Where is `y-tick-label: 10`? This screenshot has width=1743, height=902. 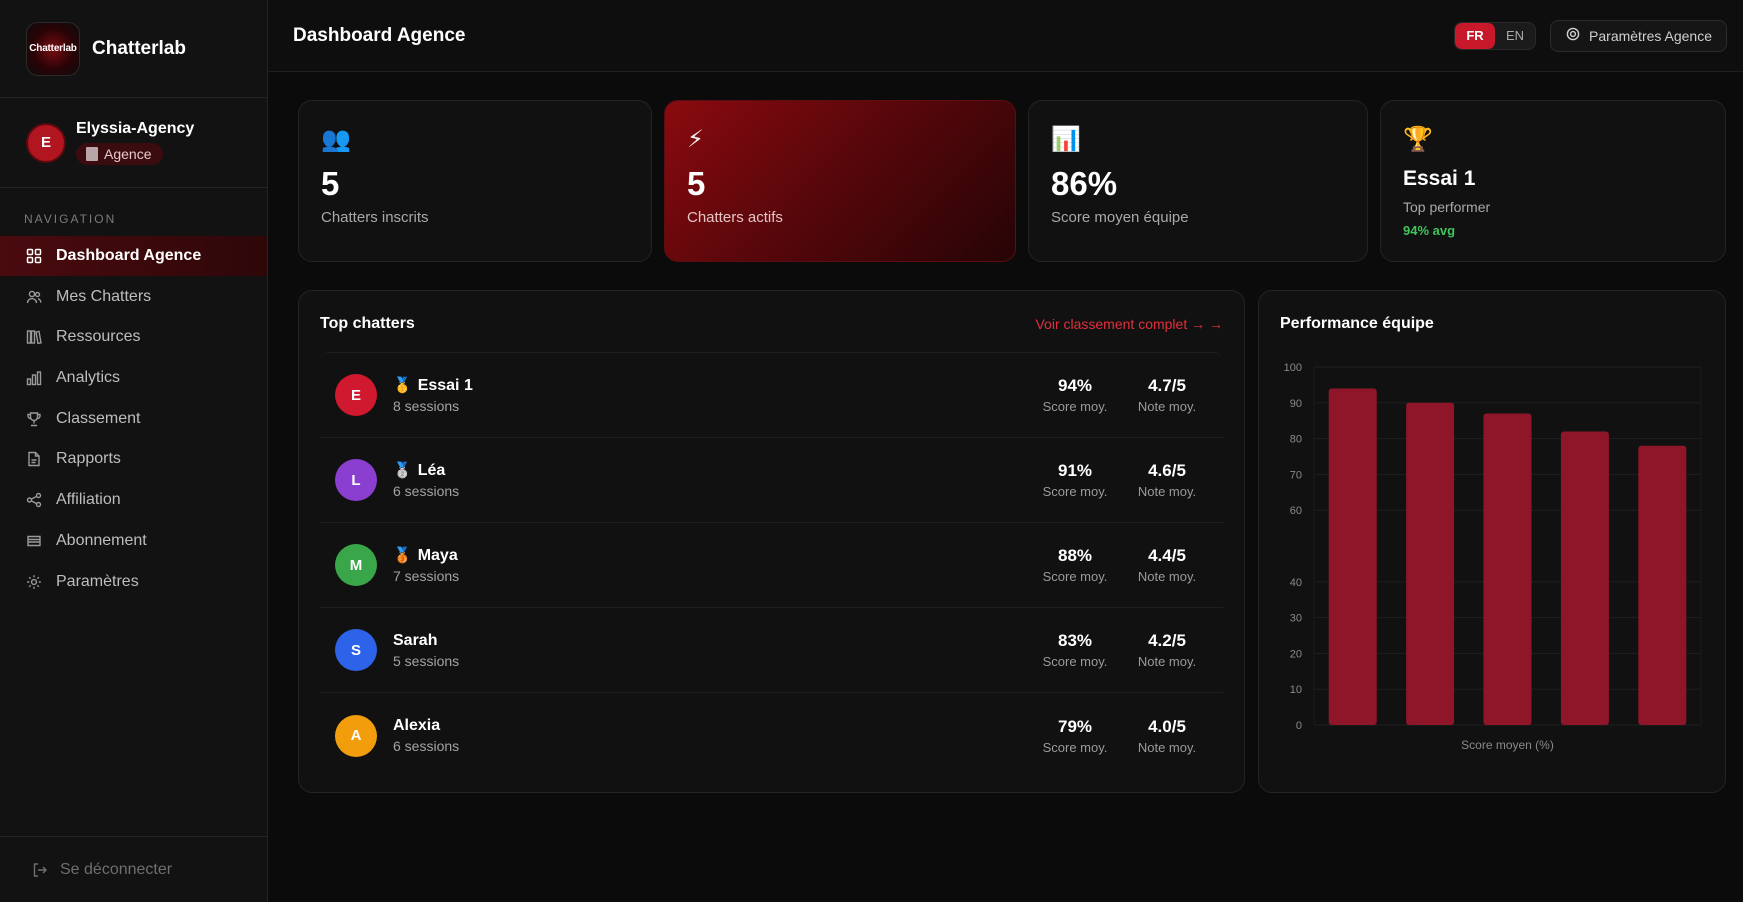
y-tick-label: 10 is located at coordinates (1296, 690).